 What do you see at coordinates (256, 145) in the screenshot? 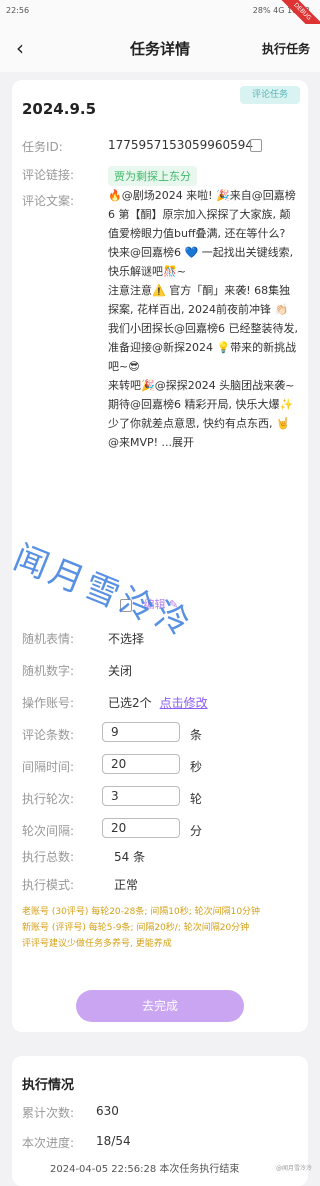
I see `copy-icon` at bounding box center [256, 145].